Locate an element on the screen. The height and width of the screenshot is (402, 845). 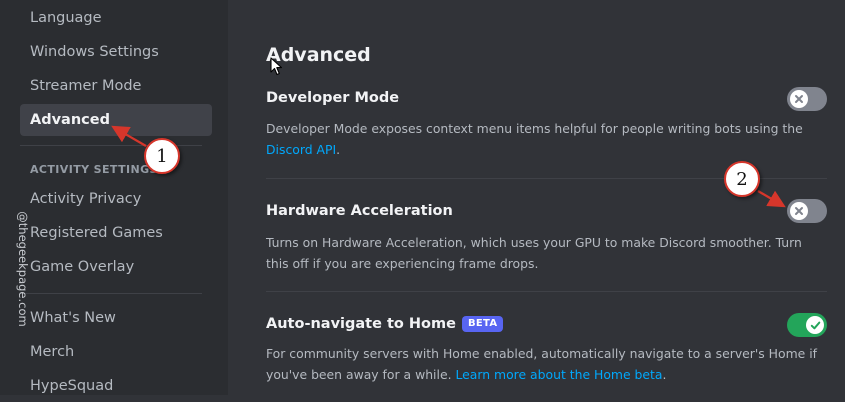
auto-navigate-label: Auto-navigate to Home is located at coordinates (361, 324).